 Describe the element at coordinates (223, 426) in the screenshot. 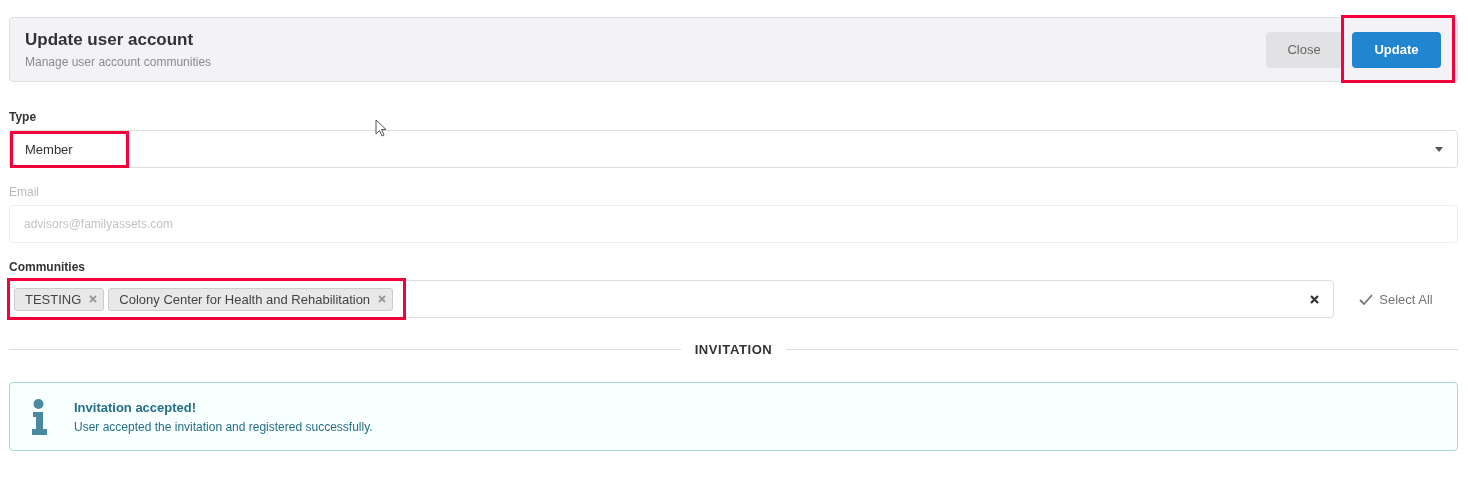

I see `alert-message: User accepted the invitation and registered successfully.` at that location.